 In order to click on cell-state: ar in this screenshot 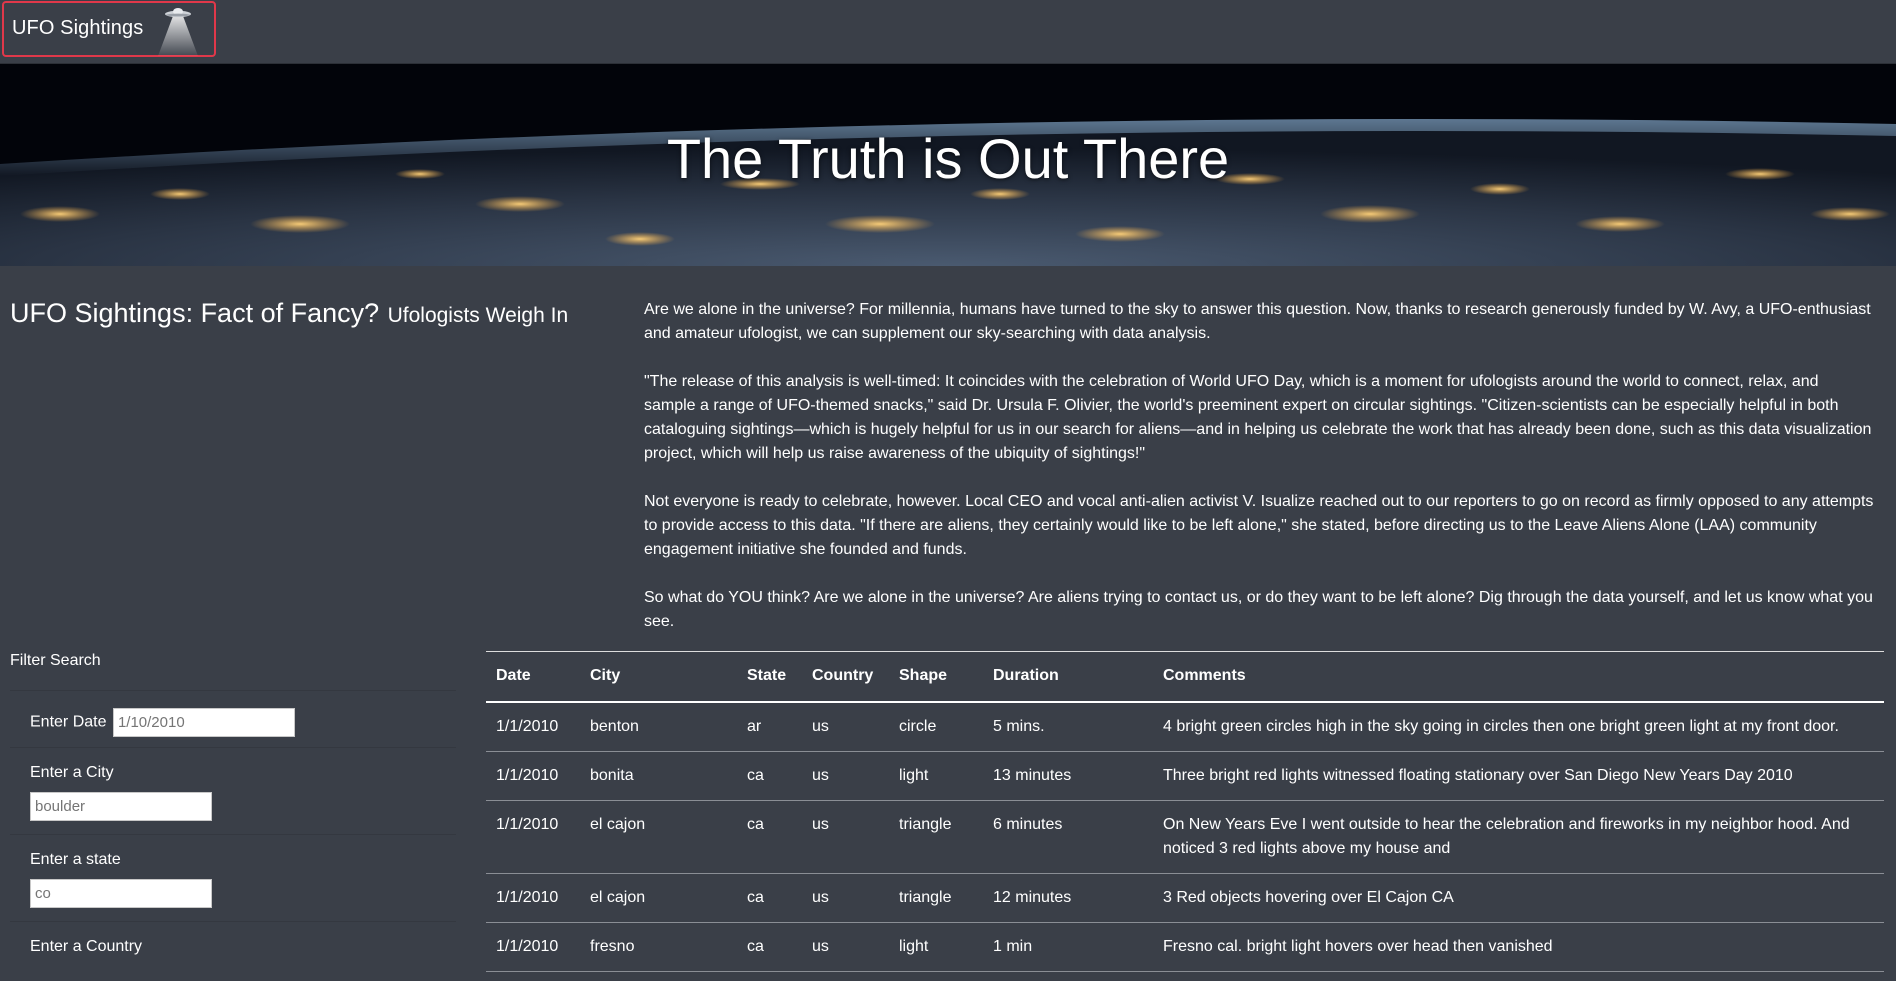, I will do `click(769, 726)`.